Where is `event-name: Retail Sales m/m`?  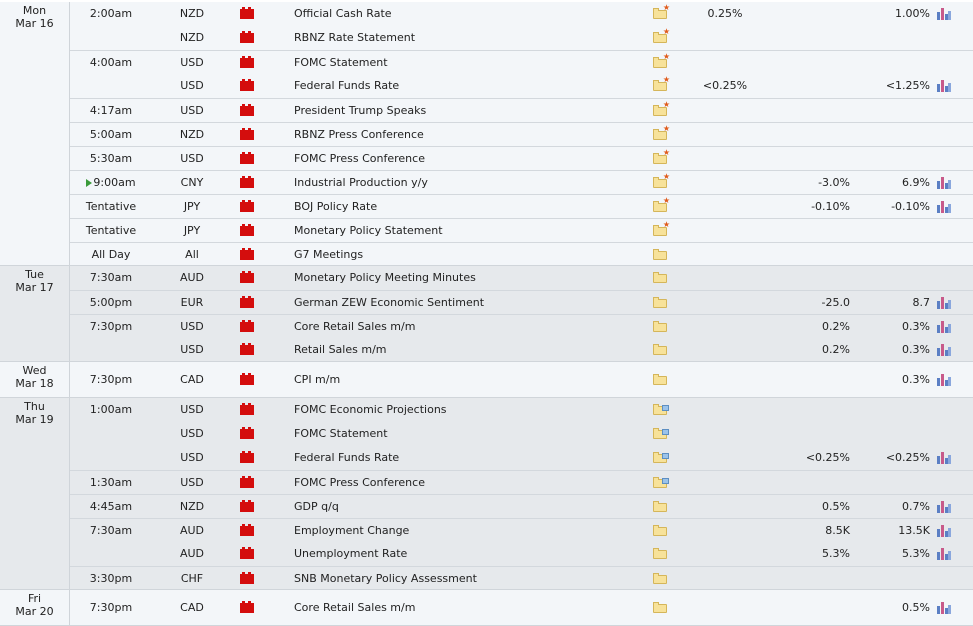 event-name: Retail Sales m/m is located at coordinates (469, 350).